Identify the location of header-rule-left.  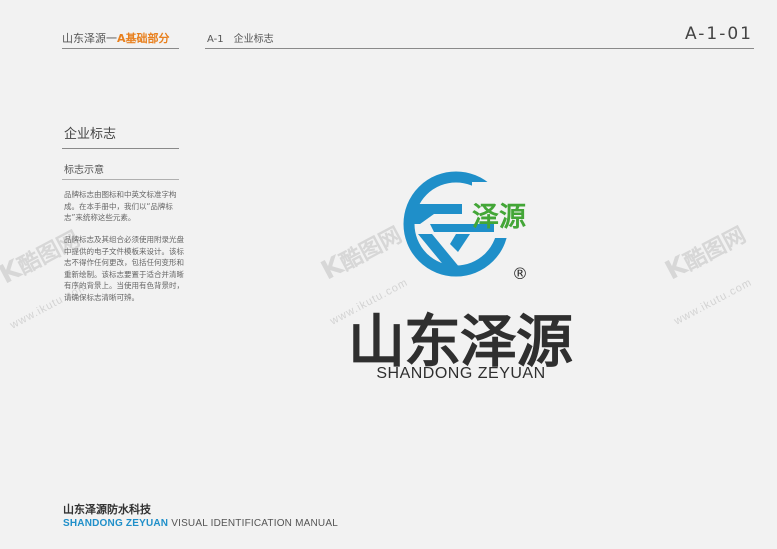
(120, 48).